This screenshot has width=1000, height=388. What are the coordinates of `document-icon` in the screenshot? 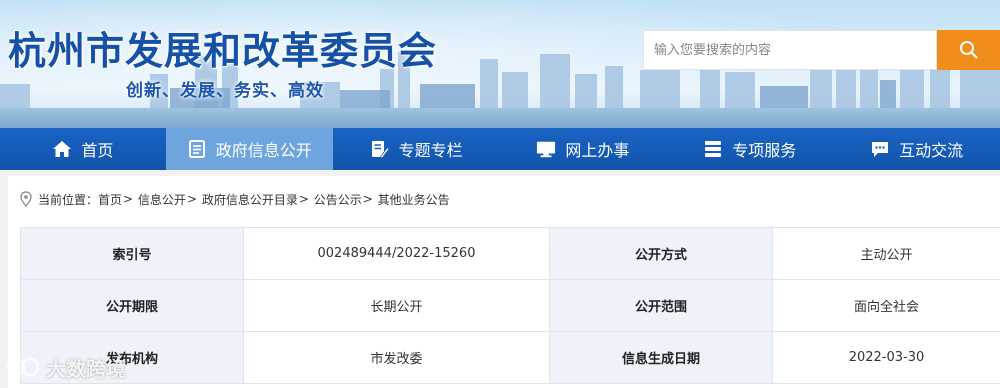 It's located at (197, 149).